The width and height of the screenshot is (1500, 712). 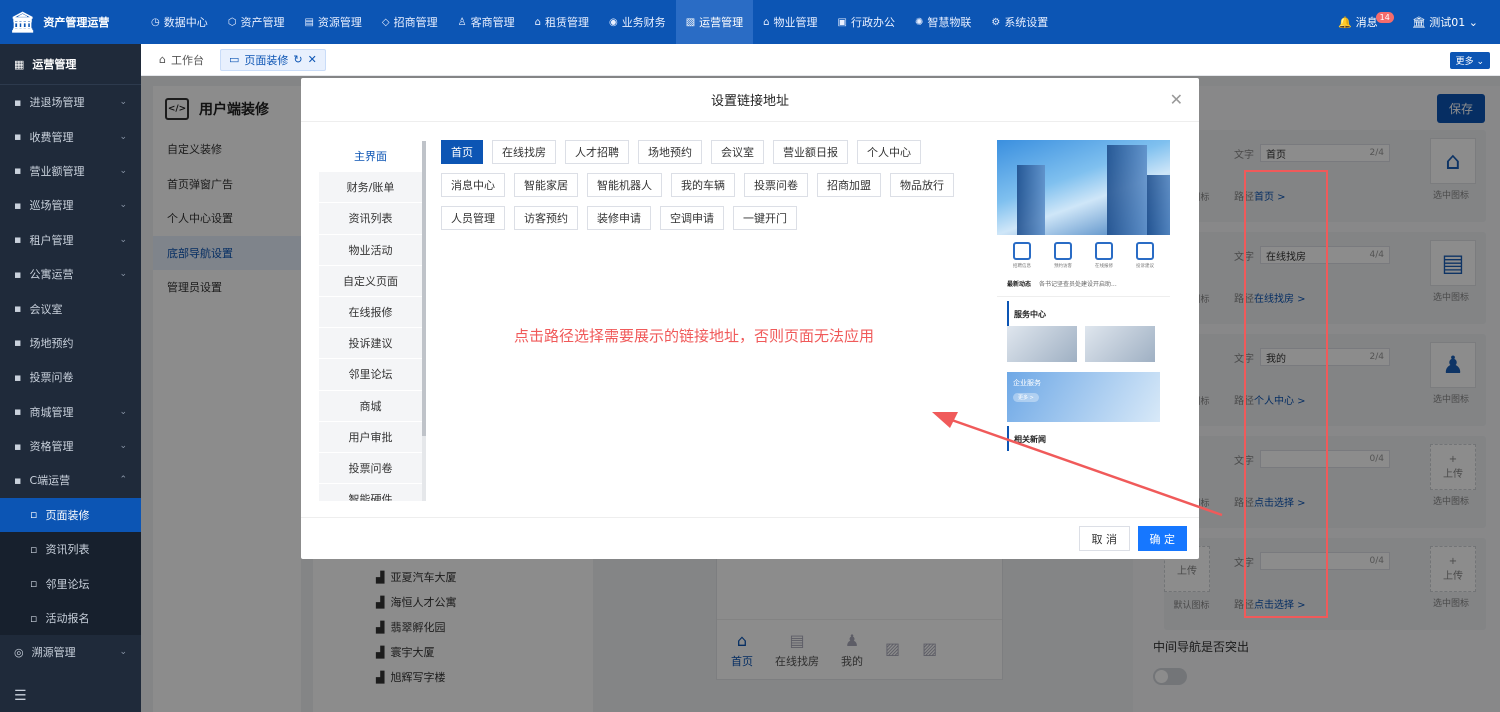 What do you see at coordinates (1088, 438) in the screenshot?
I see `preview-related-title: 相关新闻` at bounding box center [1088, 438].